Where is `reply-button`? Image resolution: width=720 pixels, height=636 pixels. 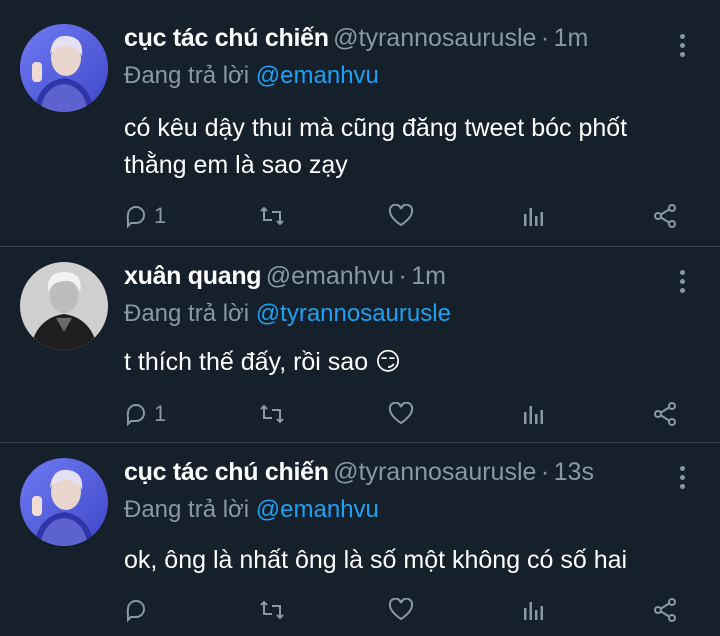 reply-button is located at coordinates (139, 610).